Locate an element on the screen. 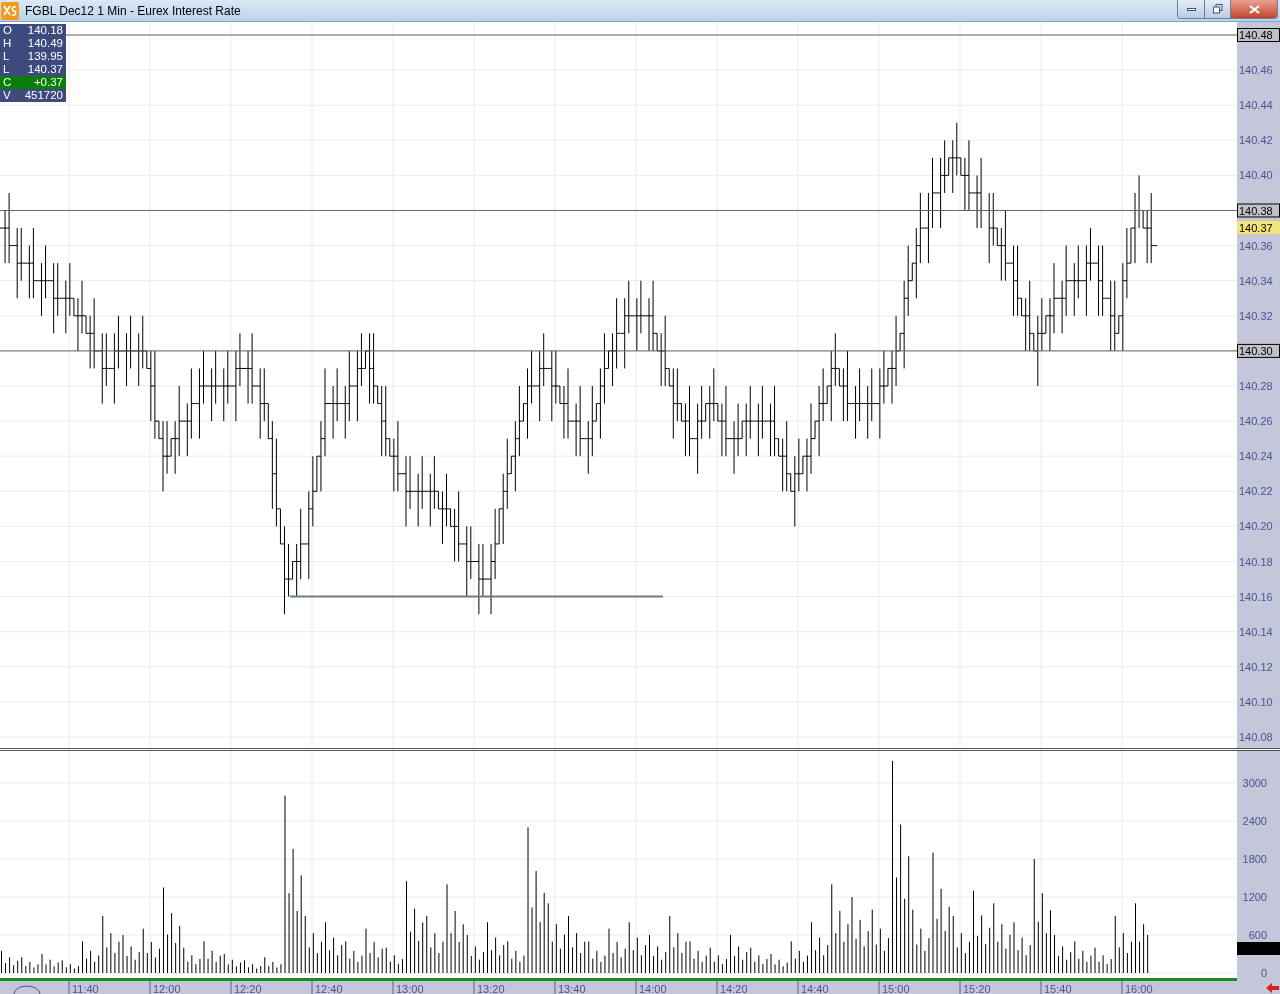  axis-label: 140.32 is located at coordinates (1256, 315).